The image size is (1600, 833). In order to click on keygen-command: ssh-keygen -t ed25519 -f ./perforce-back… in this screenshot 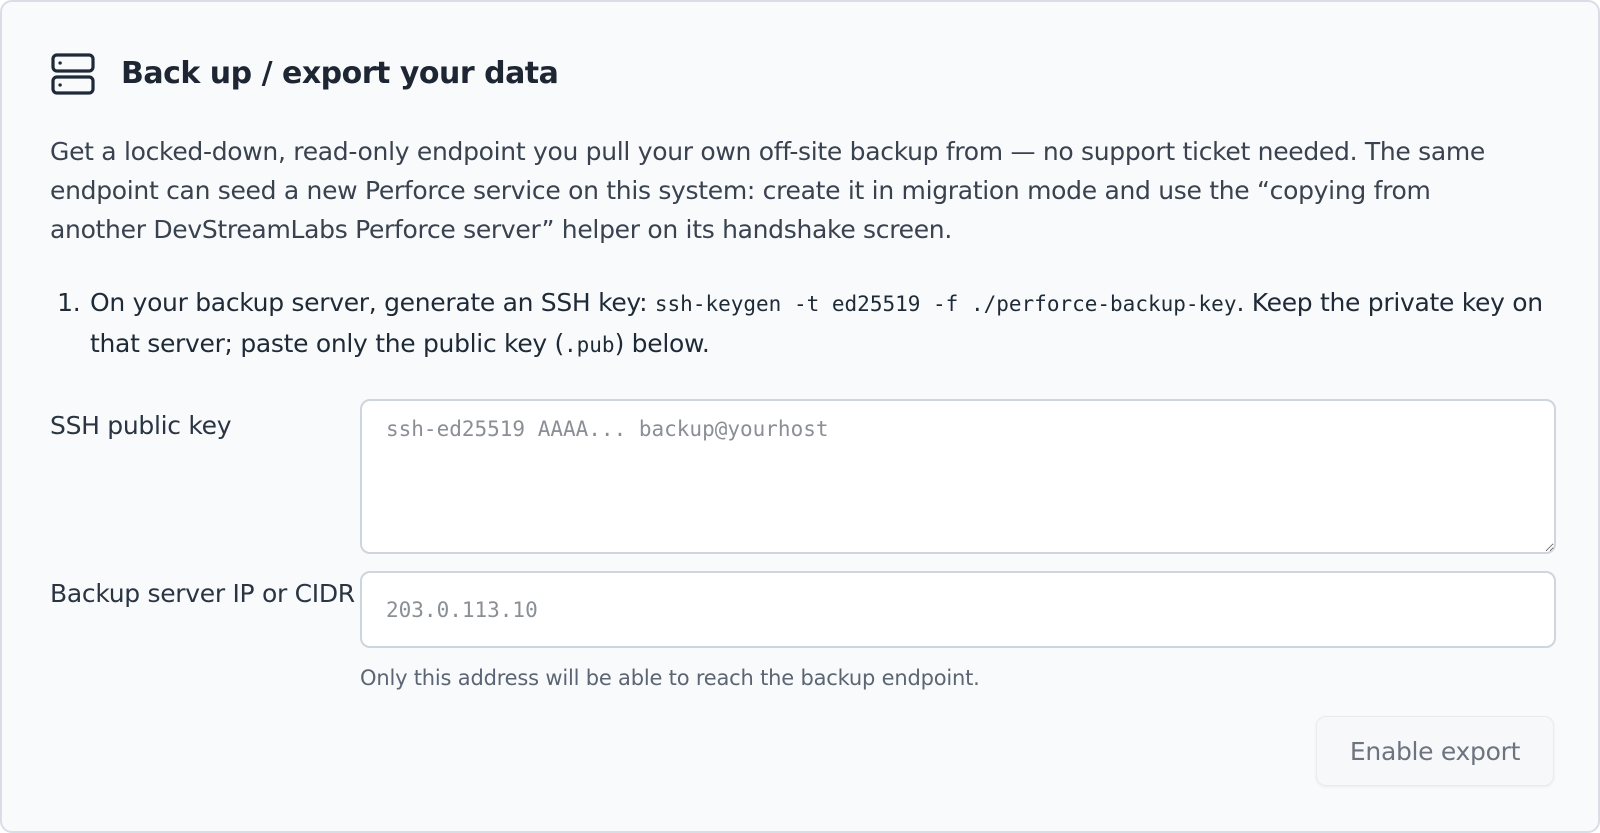, I will do `click(945, 304)`.